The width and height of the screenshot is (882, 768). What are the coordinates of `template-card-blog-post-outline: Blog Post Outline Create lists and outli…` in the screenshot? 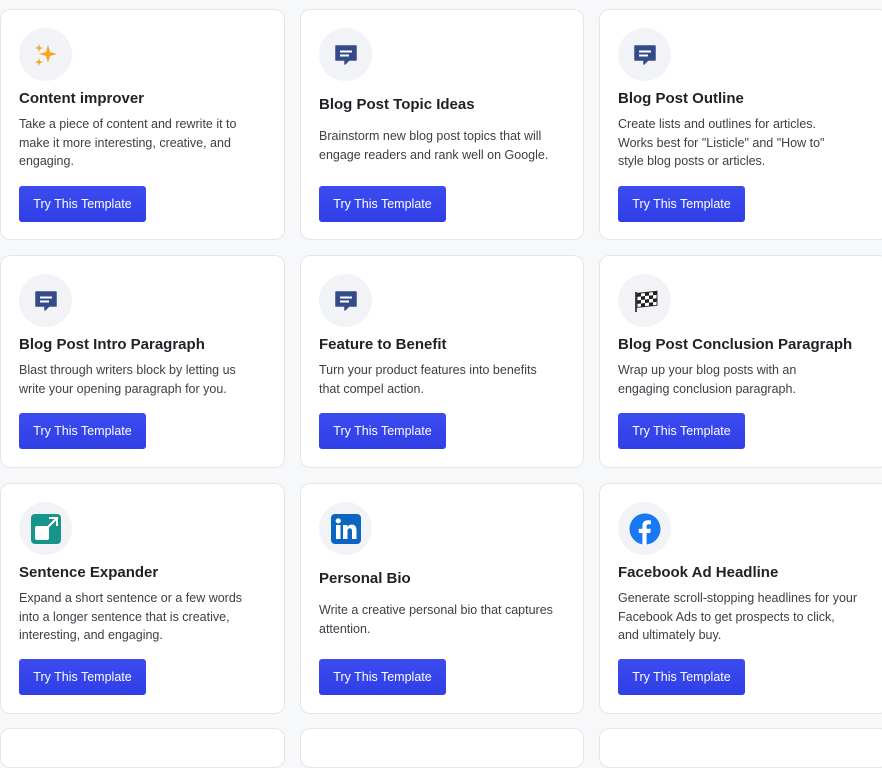 It's located at (740, 124).